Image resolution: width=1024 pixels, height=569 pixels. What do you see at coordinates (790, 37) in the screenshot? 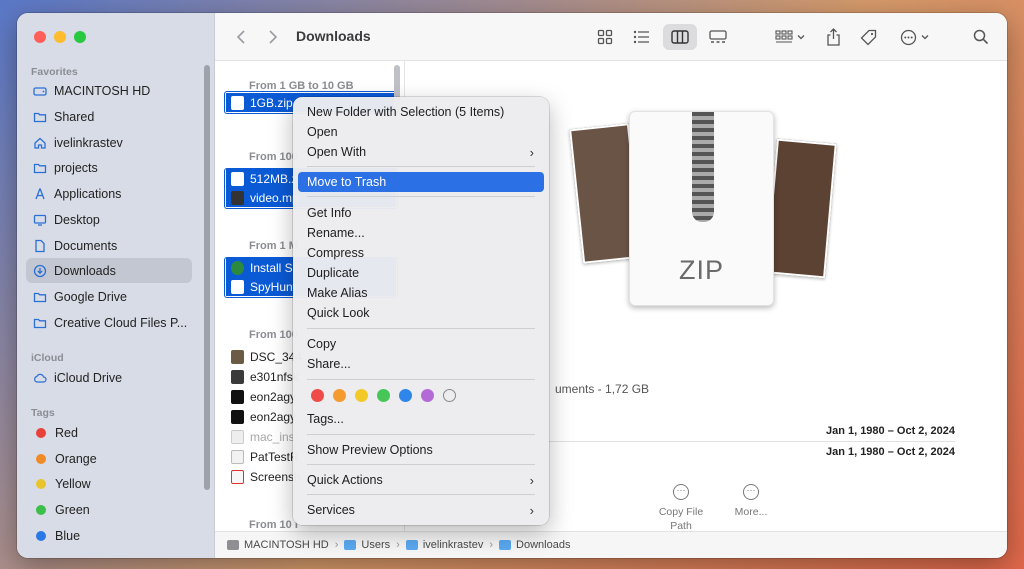
I see `group-by-button` at bounding box center [790, 37].